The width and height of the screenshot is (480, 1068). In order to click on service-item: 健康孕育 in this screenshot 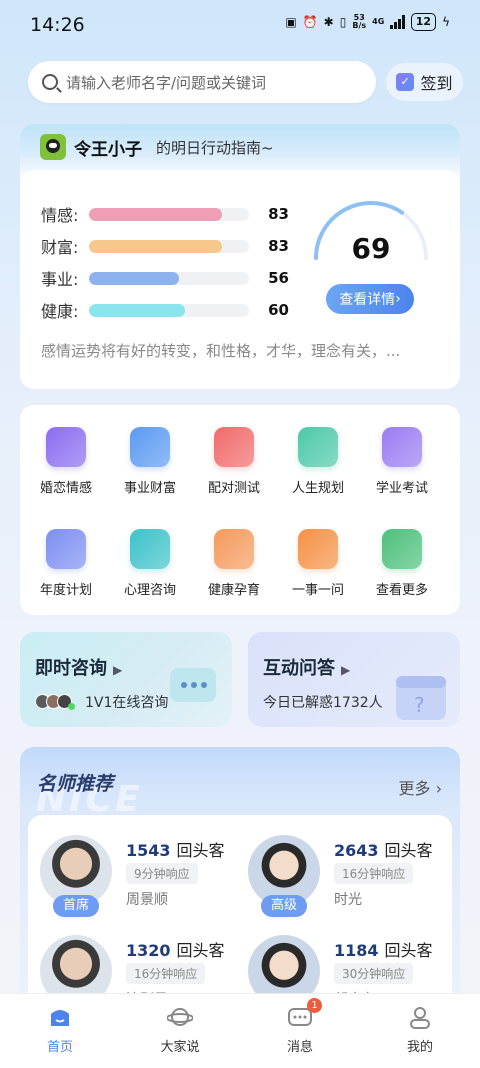, I will do `click(234, 563)`.